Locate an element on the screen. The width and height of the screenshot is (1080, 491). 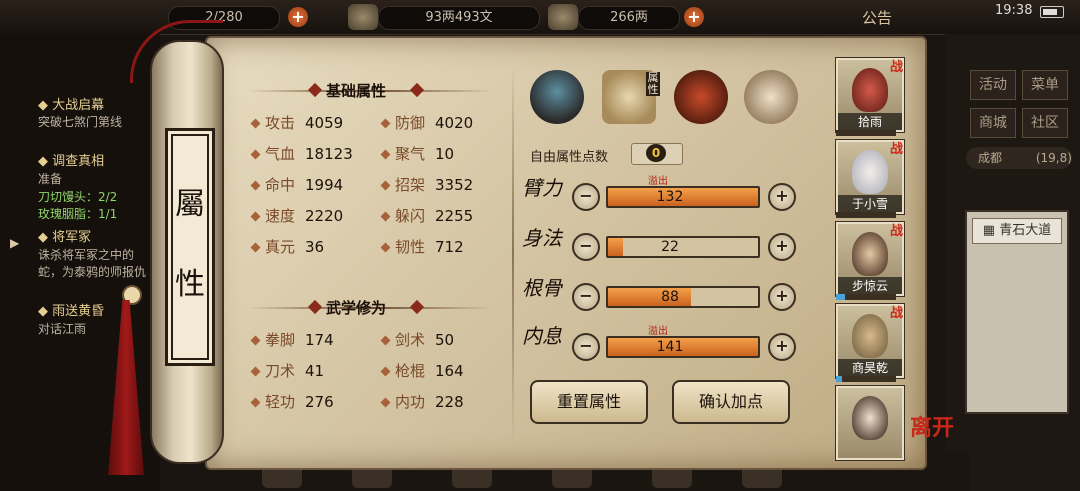
quest-title: ◆ 雨送黄昏 is located at coordinates (71, 309).